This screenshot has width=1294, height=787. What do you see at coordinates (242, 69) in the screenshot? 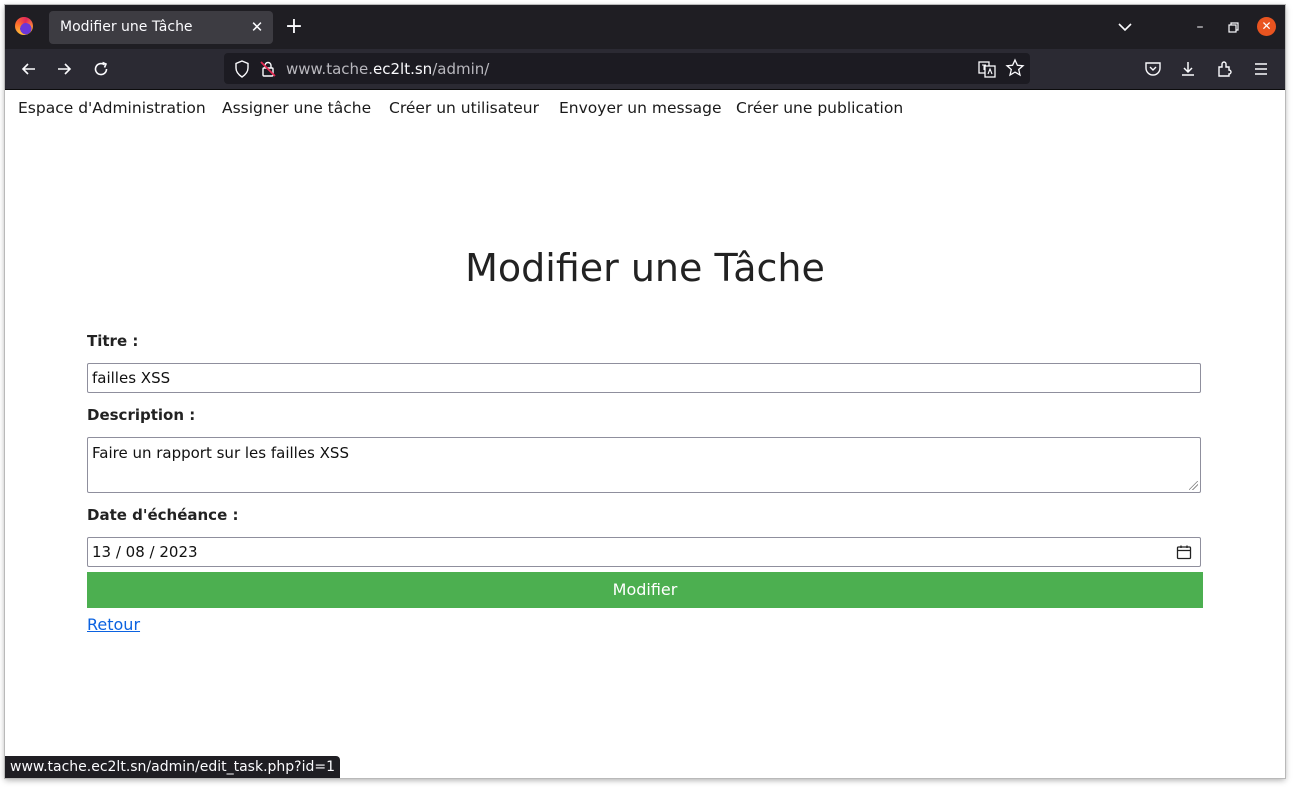
I see `shield-icon` at bounding box center [242, 69].